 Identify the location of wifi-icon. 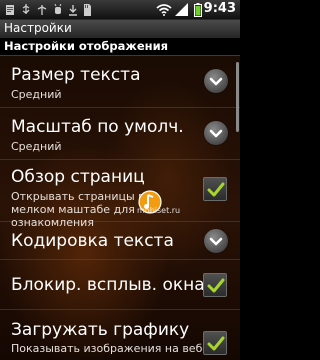
(164, 9).